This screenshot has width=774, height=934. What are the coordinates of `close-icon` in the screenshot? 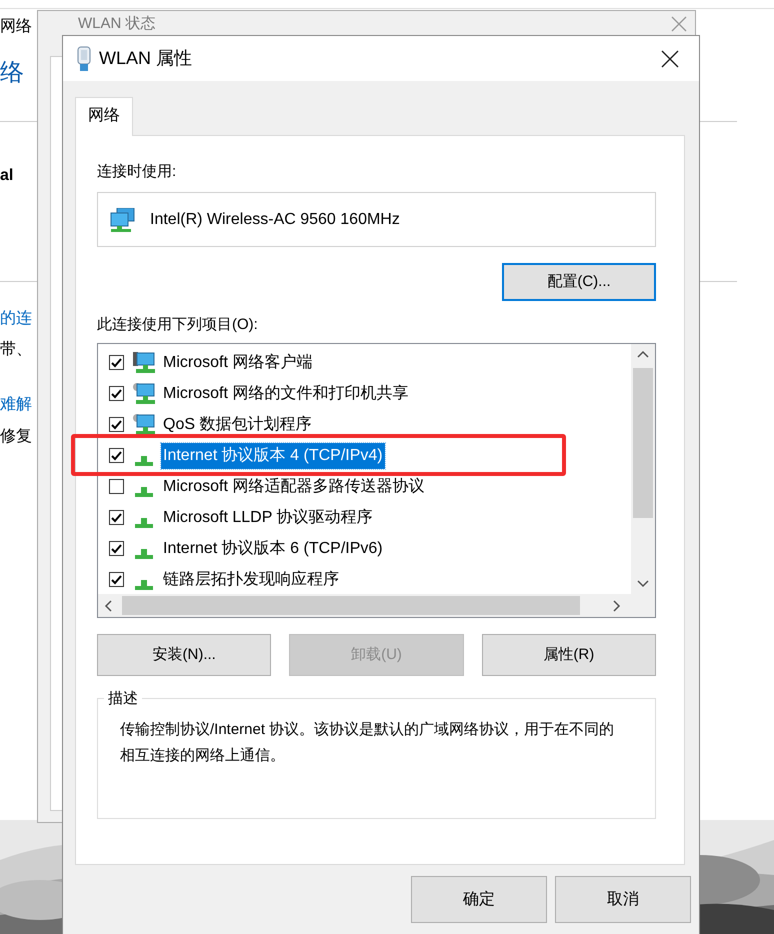 It's located at (670, 59).